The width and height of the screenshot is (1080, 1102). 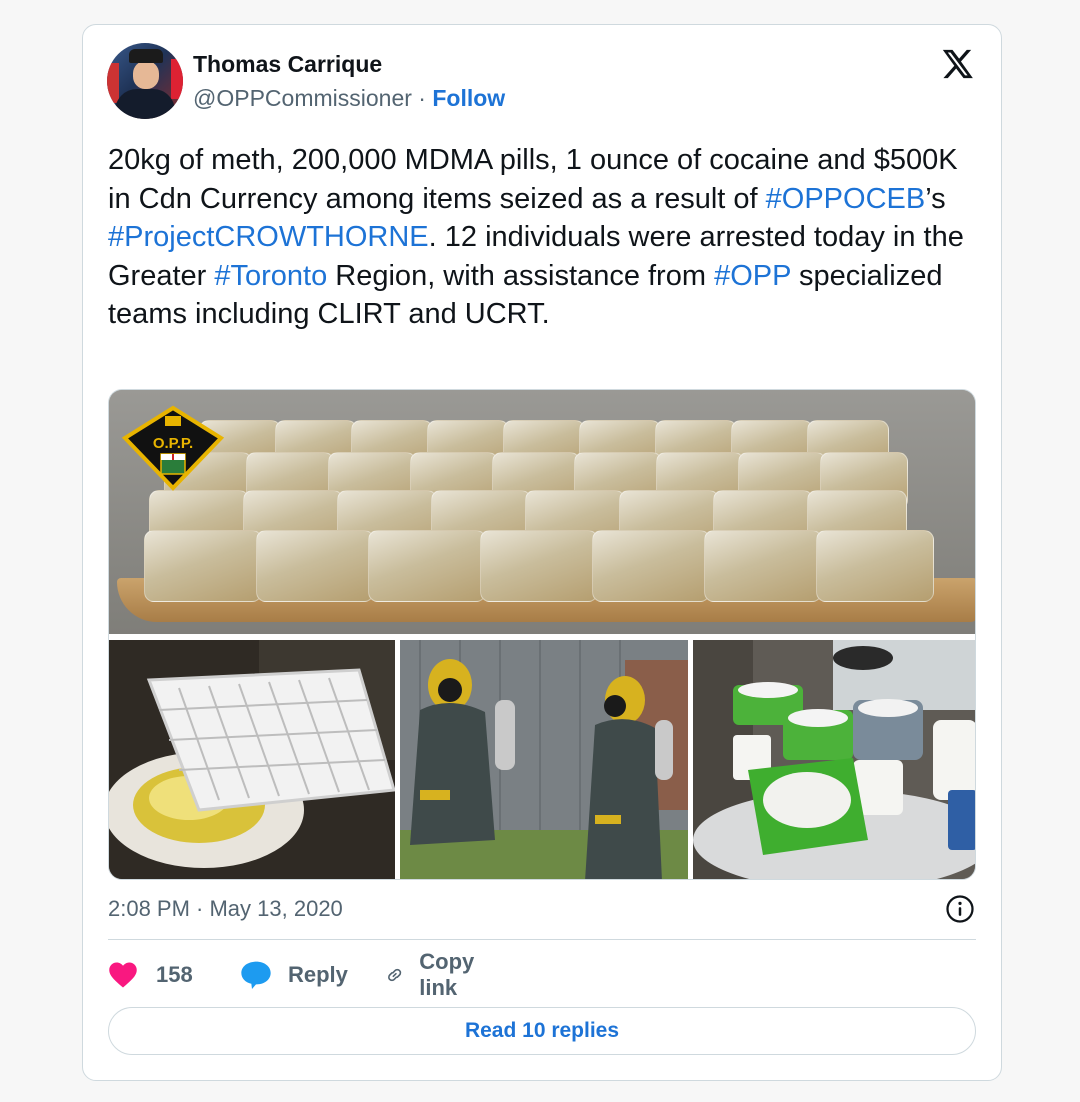 I want to click on author-handle-row: @OPPCommissioner · Follow, so click(x=349, y=98).